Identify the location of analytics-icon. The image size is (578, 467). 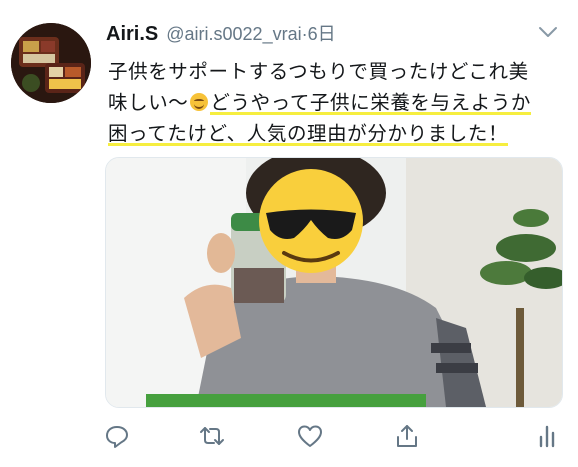
(548, 436).